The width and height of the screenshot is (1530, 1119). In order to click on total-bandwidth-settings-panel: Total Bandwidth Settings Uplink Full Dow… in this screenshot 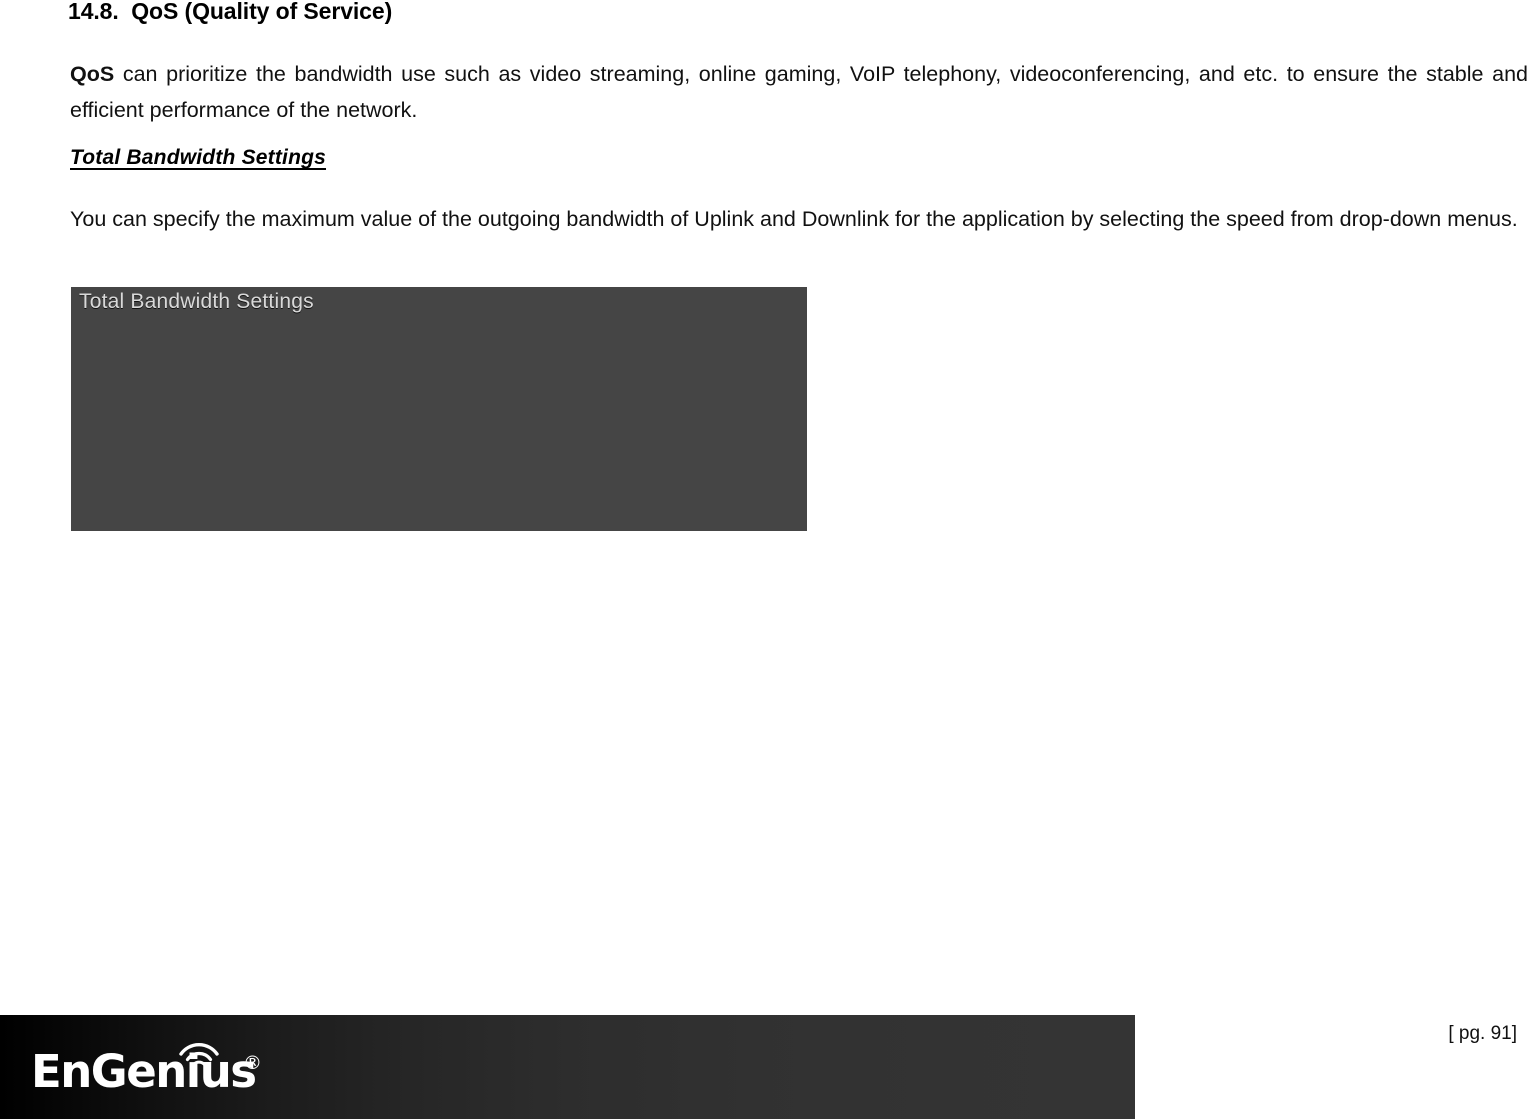, I will do `click(439, 409)`.